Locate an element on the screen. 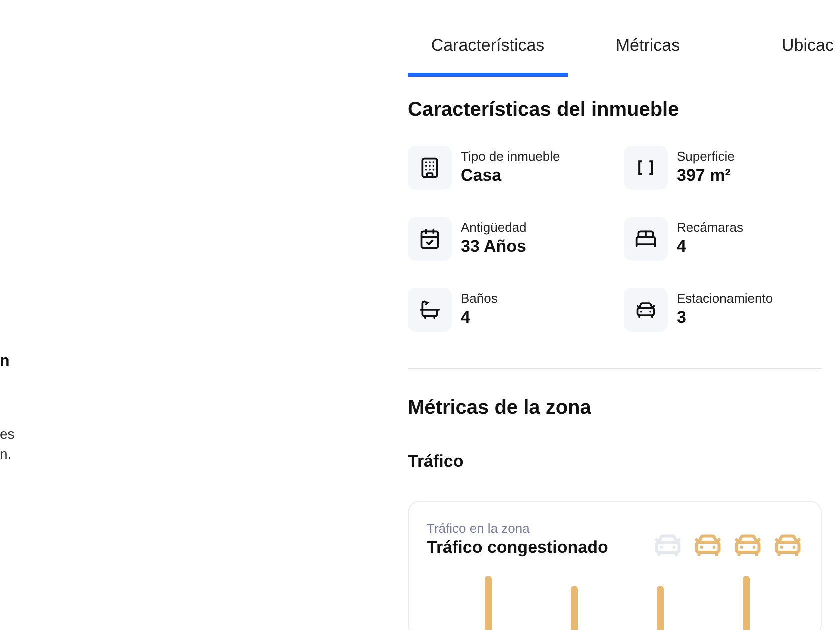  section-heading: n is located at coordinates (5, 362).